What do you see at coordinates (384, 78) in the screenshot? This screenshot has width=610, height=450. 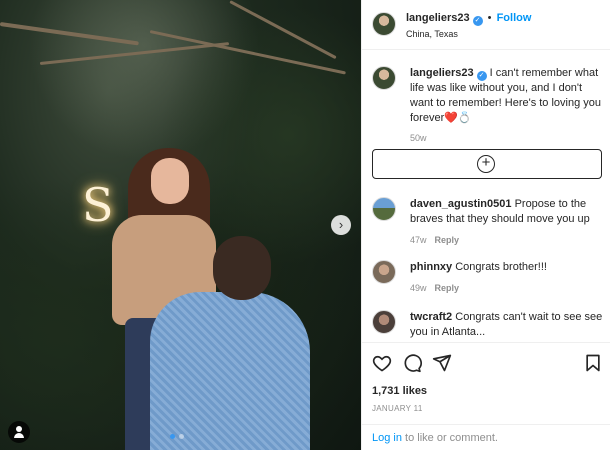 I see `caption-avatar` at bounding box center [384, 78].